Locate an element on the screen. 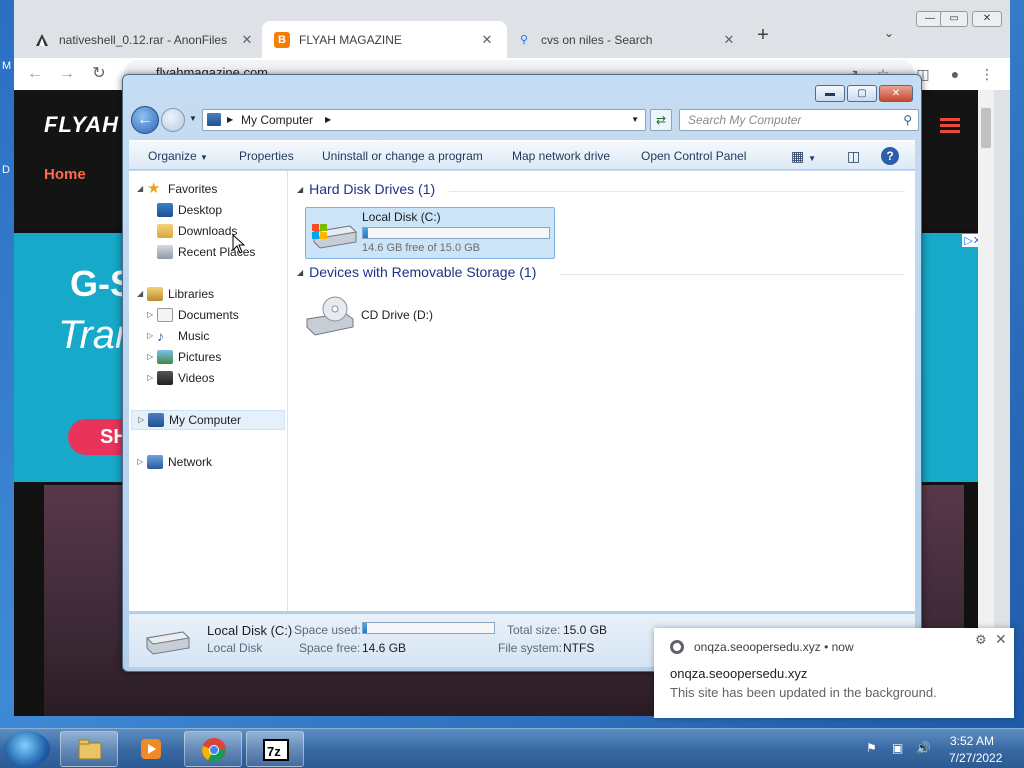 This screenshot has width=1024, height=768. menu-kebab-icon: ⋮ is located at coordinates (987, 74).